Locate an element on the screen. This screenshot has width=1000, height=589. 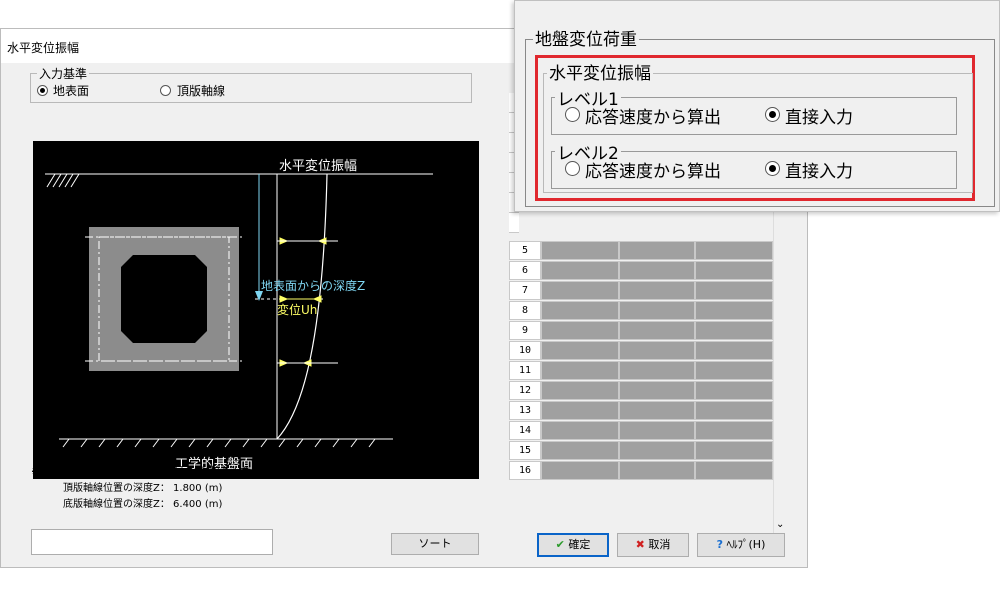
depth-label: 地表面からの深度Z is located at coordinates (313, 286).